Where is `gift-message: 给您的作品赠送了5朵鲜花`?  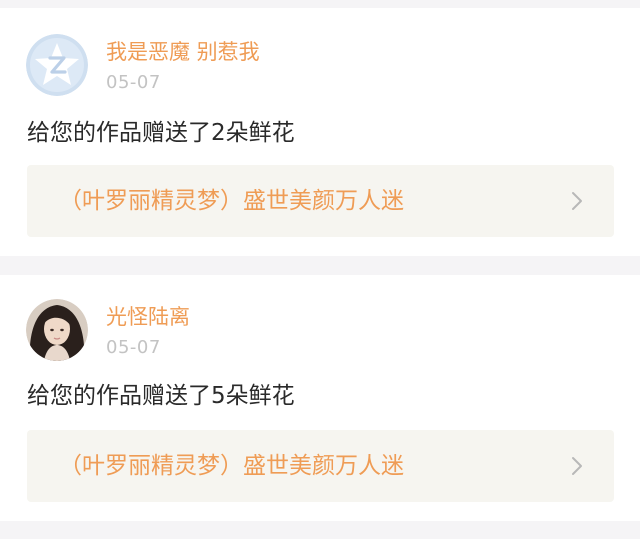
gift-message: 给您的作品赠送了5朵鲜花 is located at coordinates (161, 396).